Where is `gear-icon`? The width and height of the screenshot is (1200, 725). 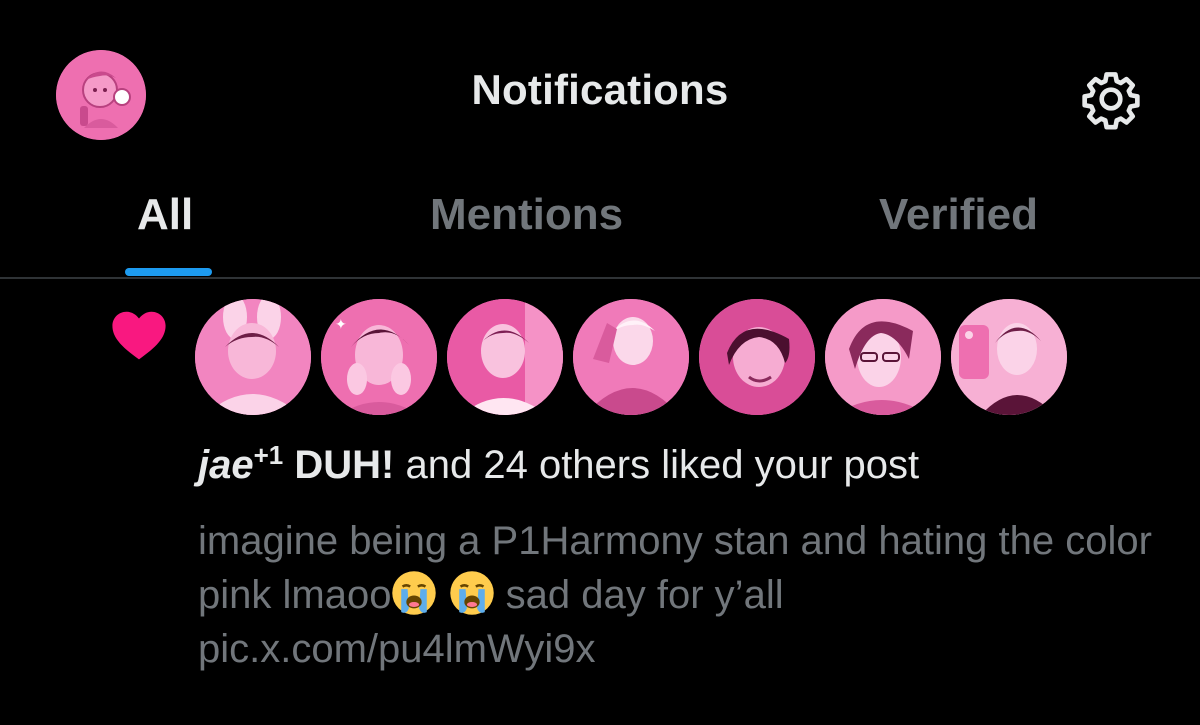
gear-icon is located at coordinates (1111, 101).